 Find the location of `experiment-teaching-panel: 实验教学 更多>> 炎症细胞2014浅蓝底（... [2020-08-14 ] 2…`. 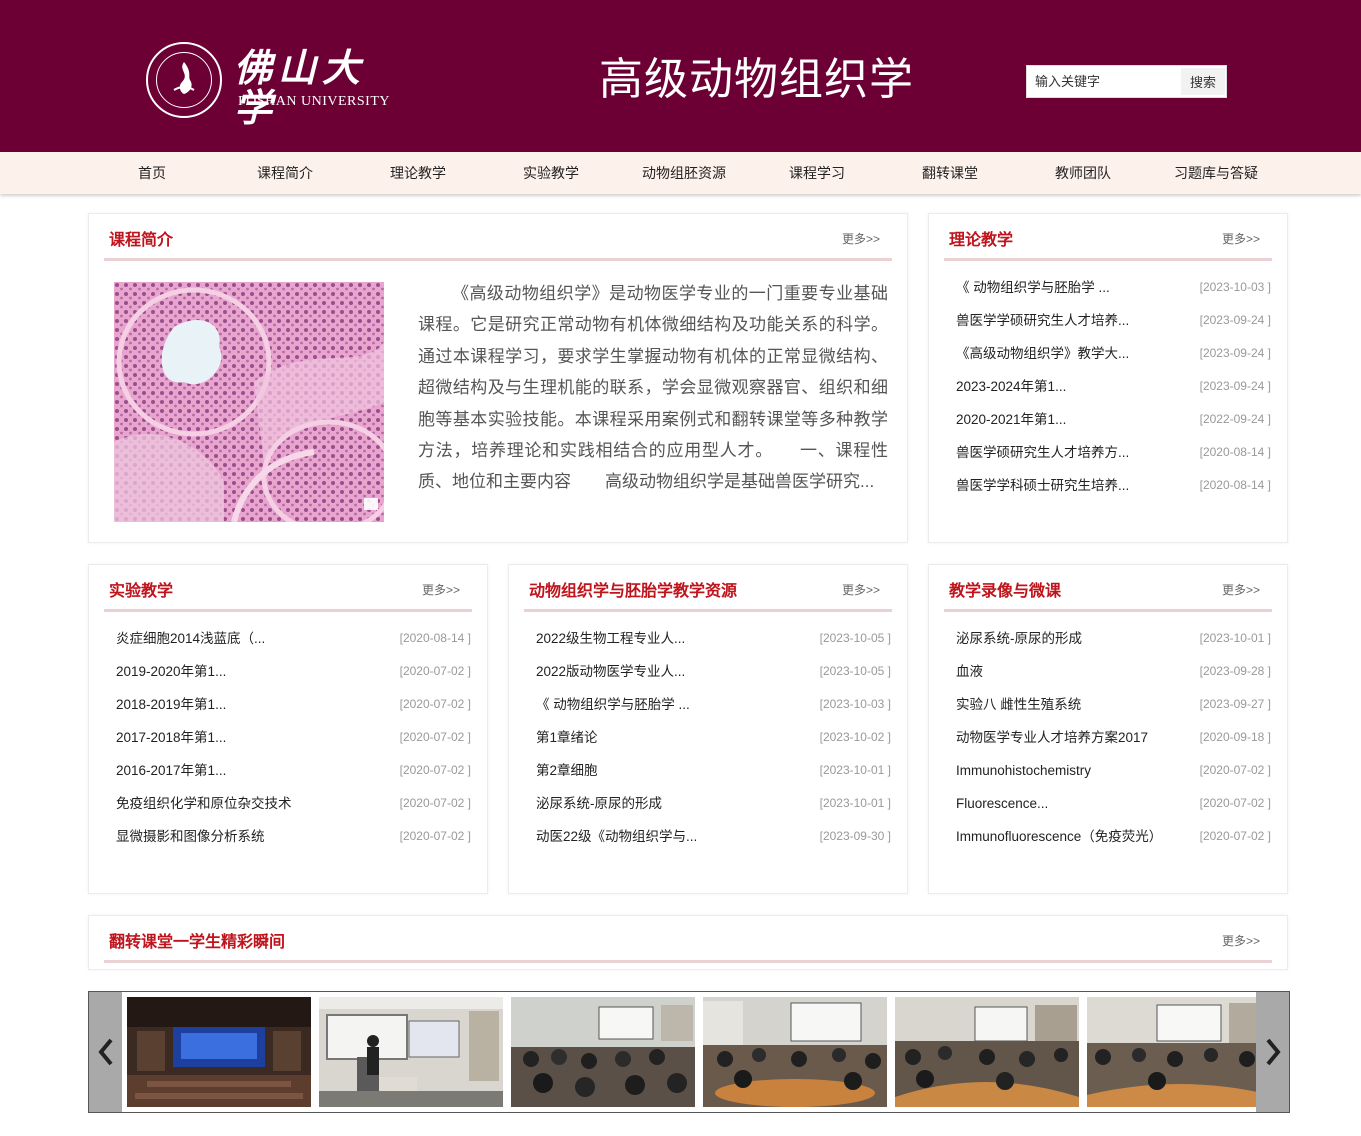

experiment-teaching-panel: 实验教学 更多>> 炎症细胞2014浅蓝底（... [2020-08-14 ] 2… is located at coordinates (288, 729).